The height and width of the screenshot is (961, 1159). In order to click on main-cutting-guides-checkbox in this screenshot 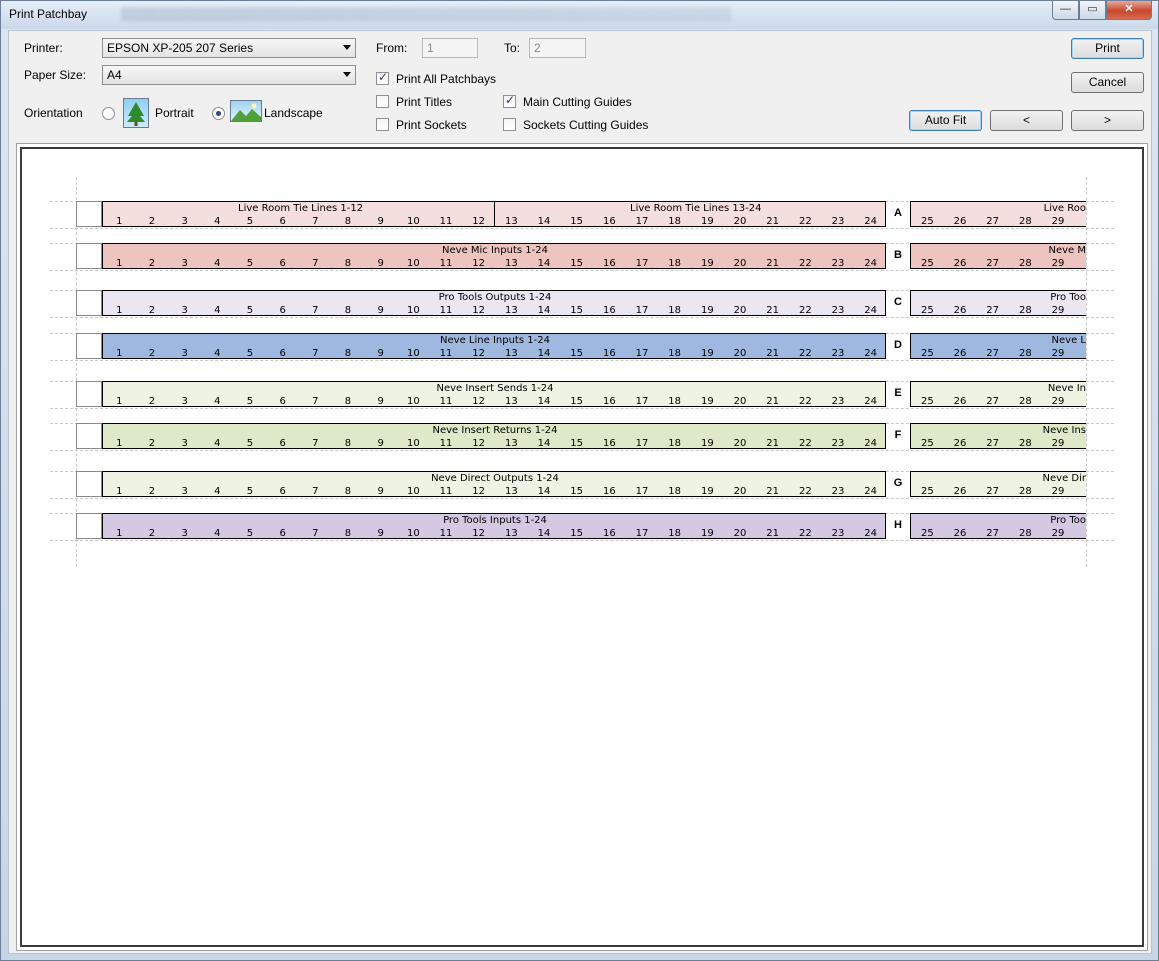, I will do `click(509, 100)`.